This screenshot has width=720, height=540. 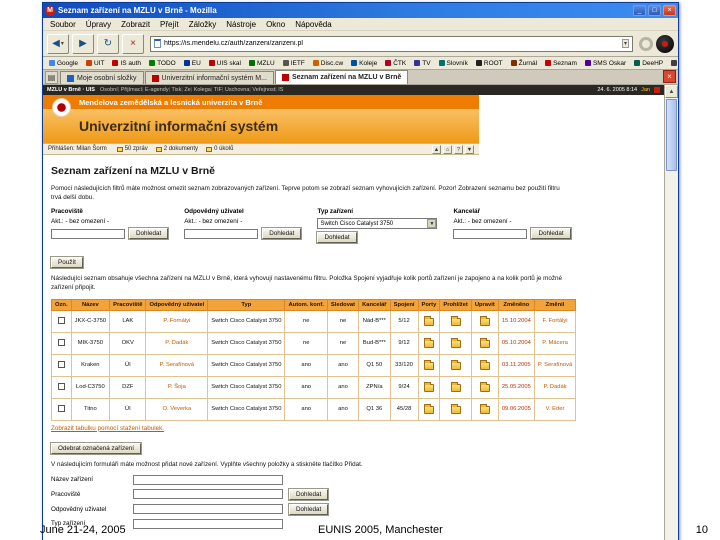 I want to click on bookmark-item: UIT, so click(x=94, y=63).